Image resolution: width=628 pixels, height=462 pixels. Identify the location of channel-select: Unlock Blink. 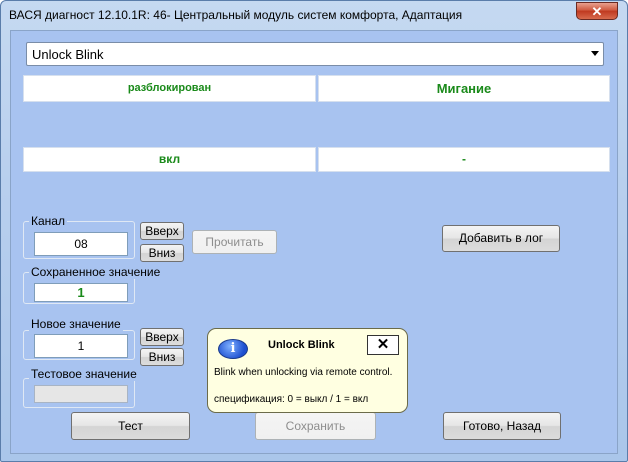
(315, 54).